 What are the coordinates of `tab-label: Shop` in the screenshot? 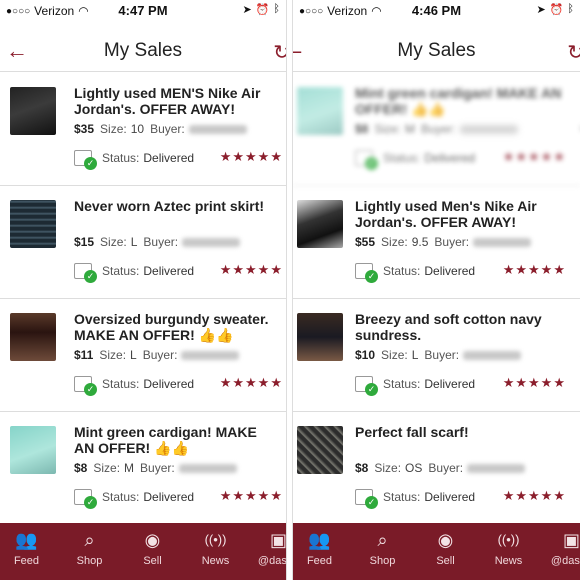 It's located at (382, 561).